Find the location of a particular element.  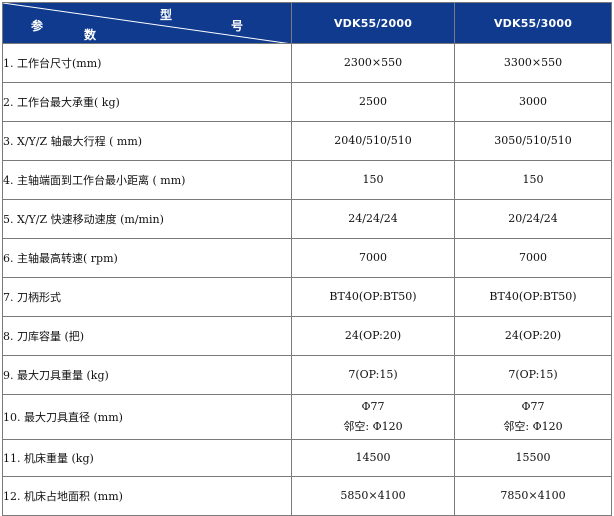

value-cell: 2500 is located at coordinates (373, 102).